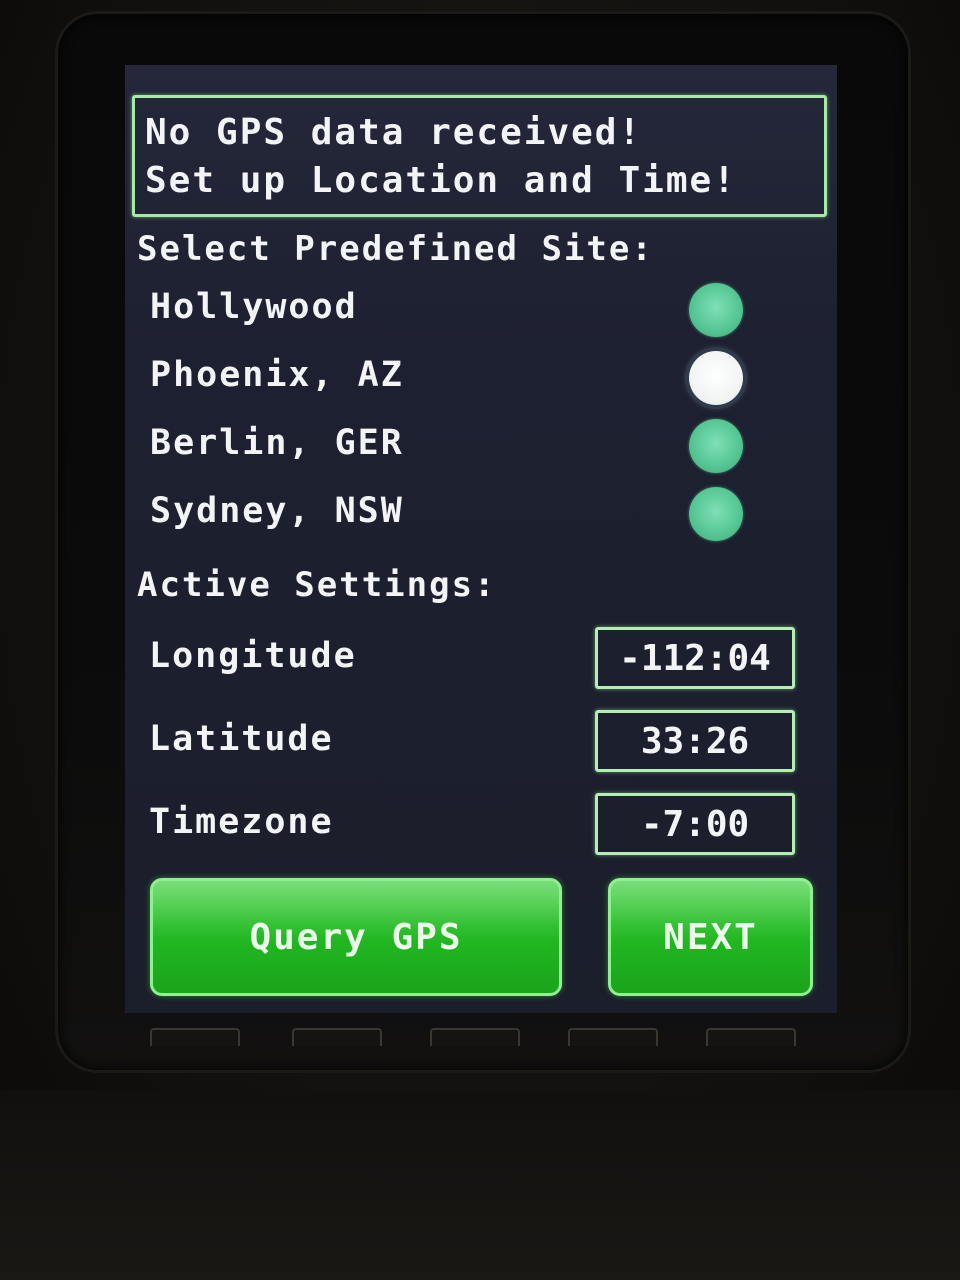  I want to click on longitude-value: -112:04, so click(695, 658).